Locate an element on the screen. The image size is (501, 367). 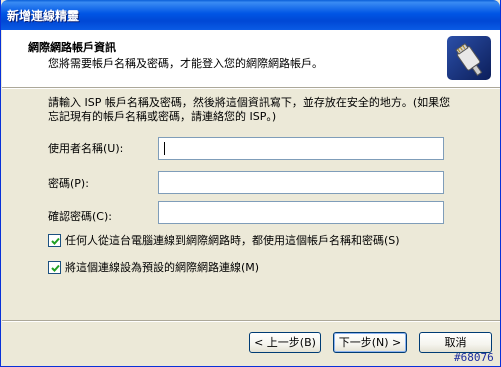
watermark-text: #68076 is located at coordinates (474, 357).